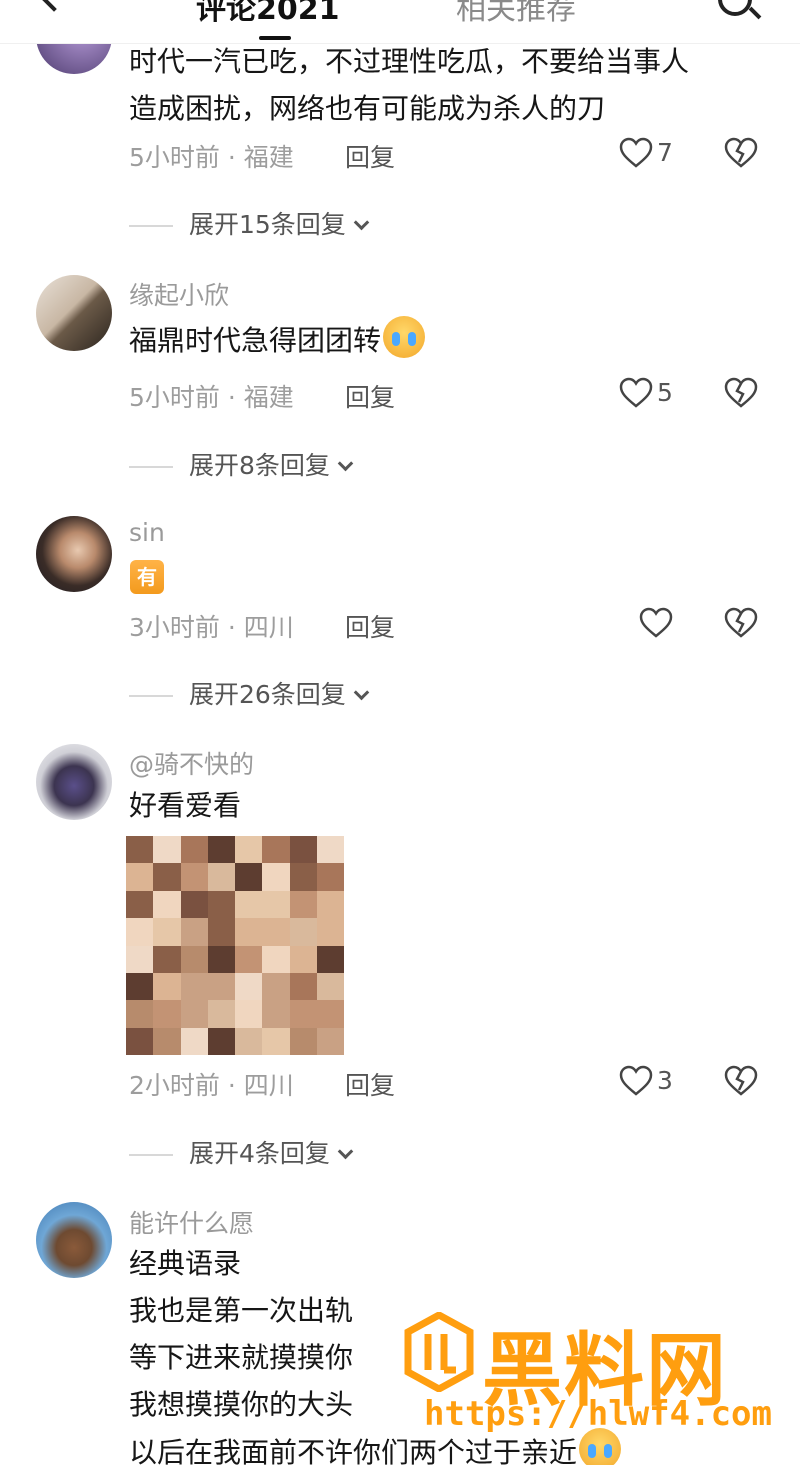  I want to click on comment-line: 好看爱看, so click(185, 805).